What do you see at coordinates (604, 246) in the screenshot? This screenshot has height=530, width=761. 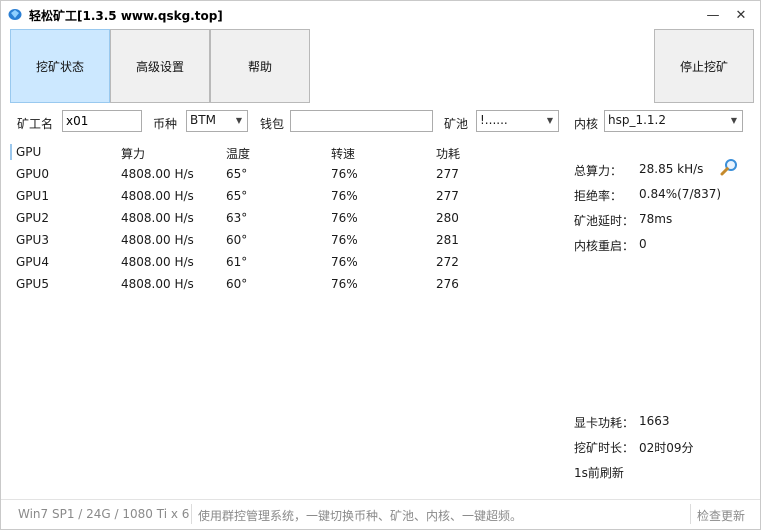 I see `kernel-restart-label: 内核重启：` at bounding box center [604, 246].